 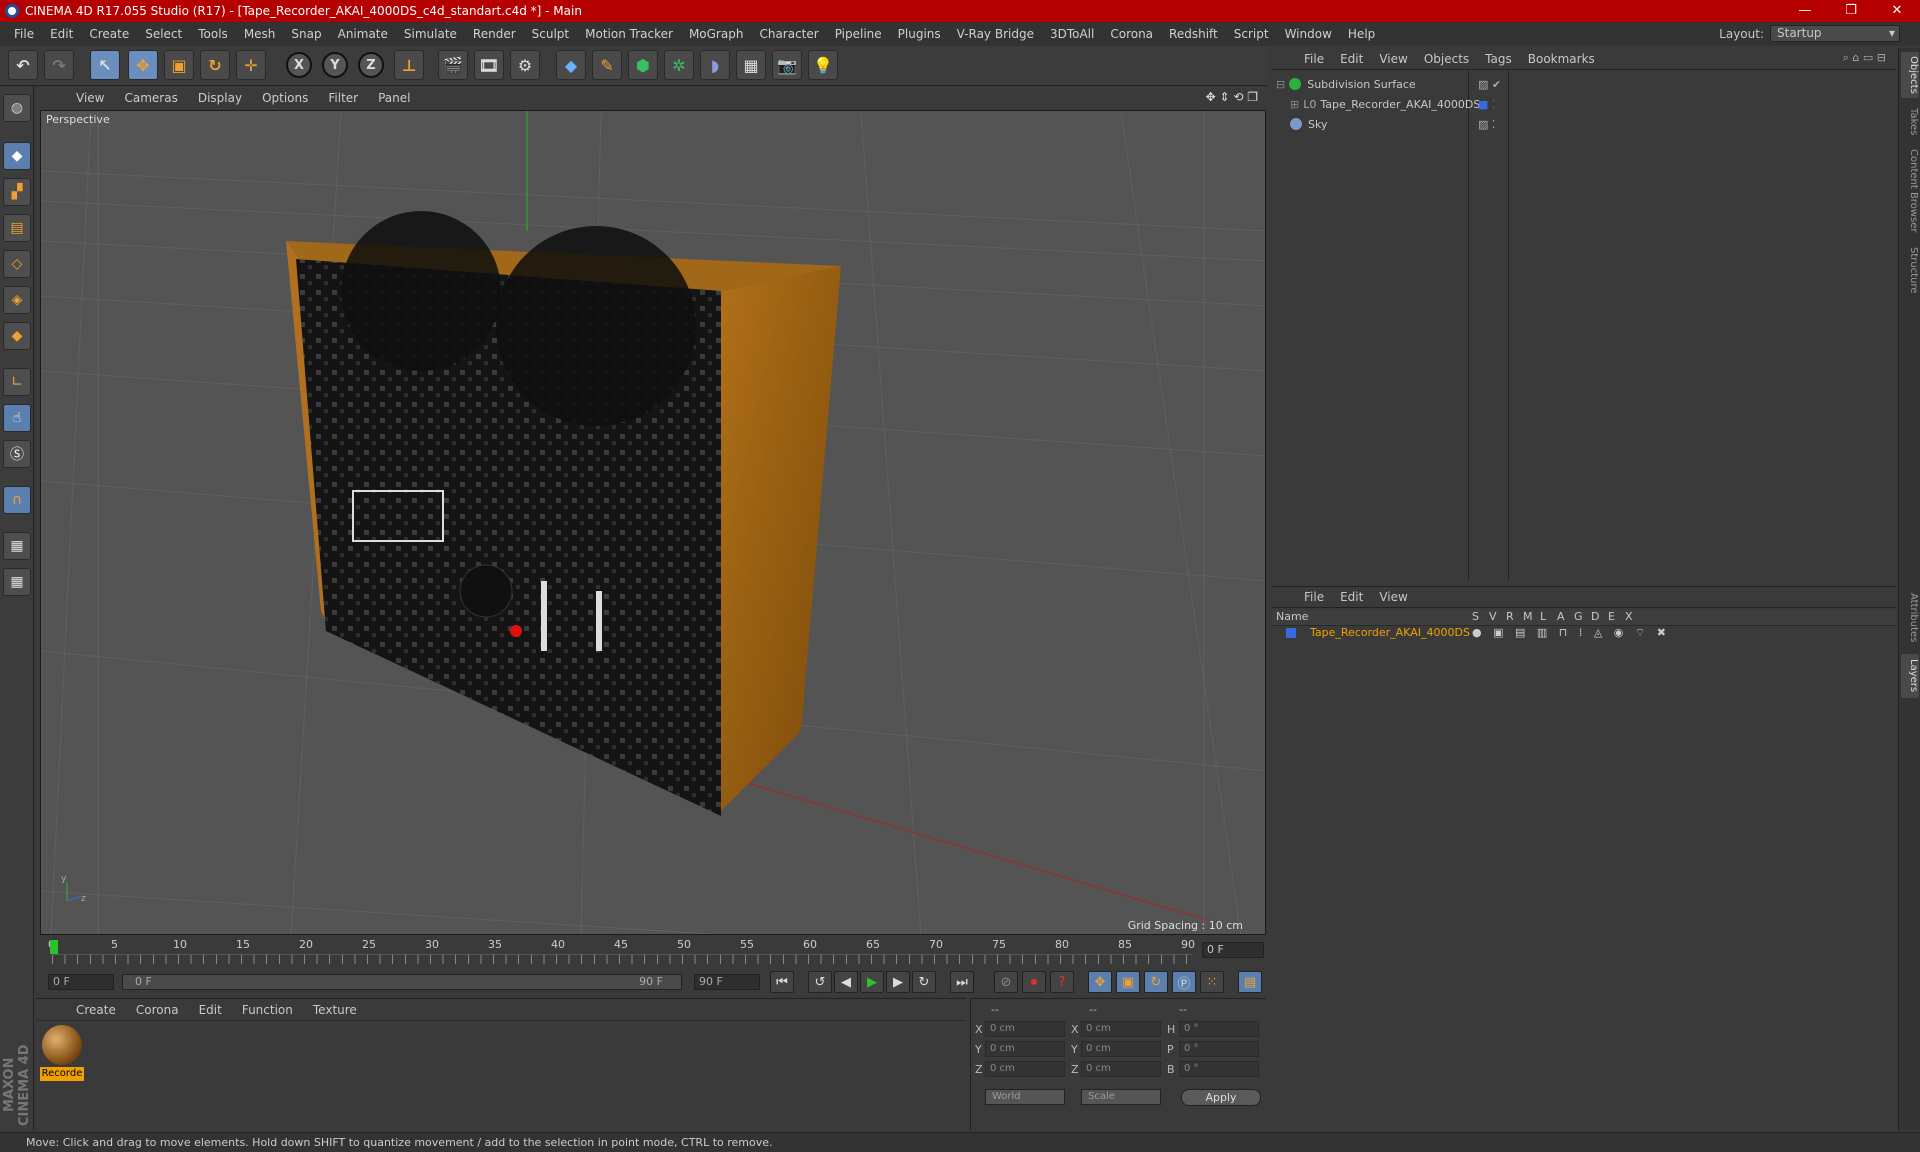 I want to click on object-menu-tags: Tags, so click(x=1498, y=59).